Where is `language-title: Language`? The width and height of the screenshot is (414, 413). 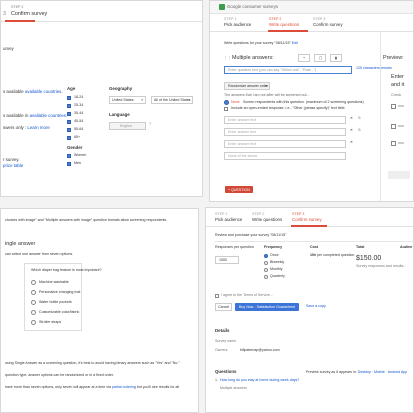 language-title: Language is located at coordinates (119, 114).